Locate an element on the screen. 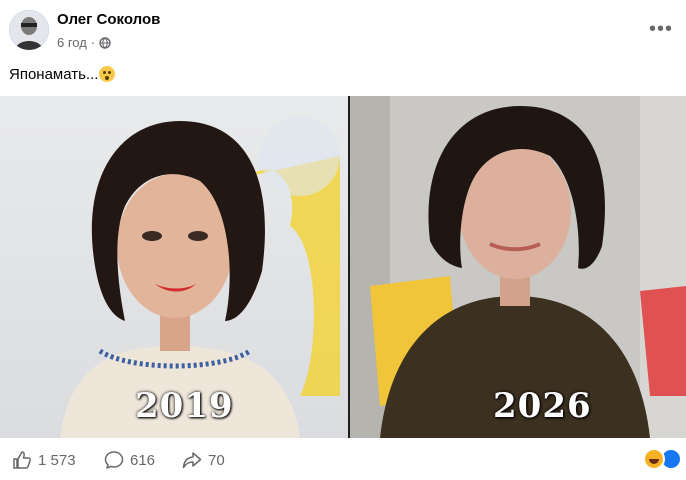  avatar-portrait-icon is located at coordinates (29, 30).